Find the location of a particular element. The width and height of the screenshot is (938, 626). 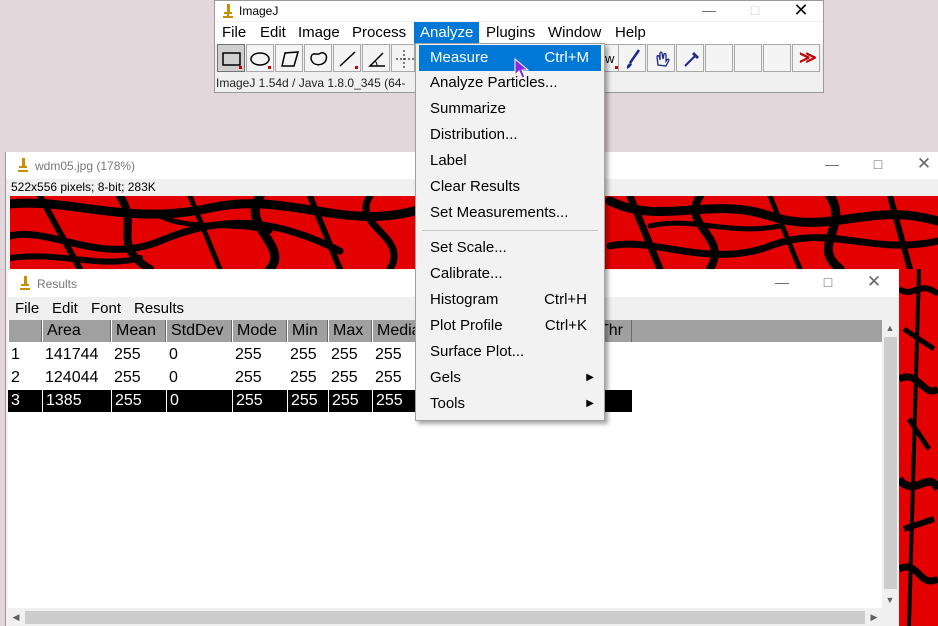

image-canvas-right is located at coordinates (918, 447).